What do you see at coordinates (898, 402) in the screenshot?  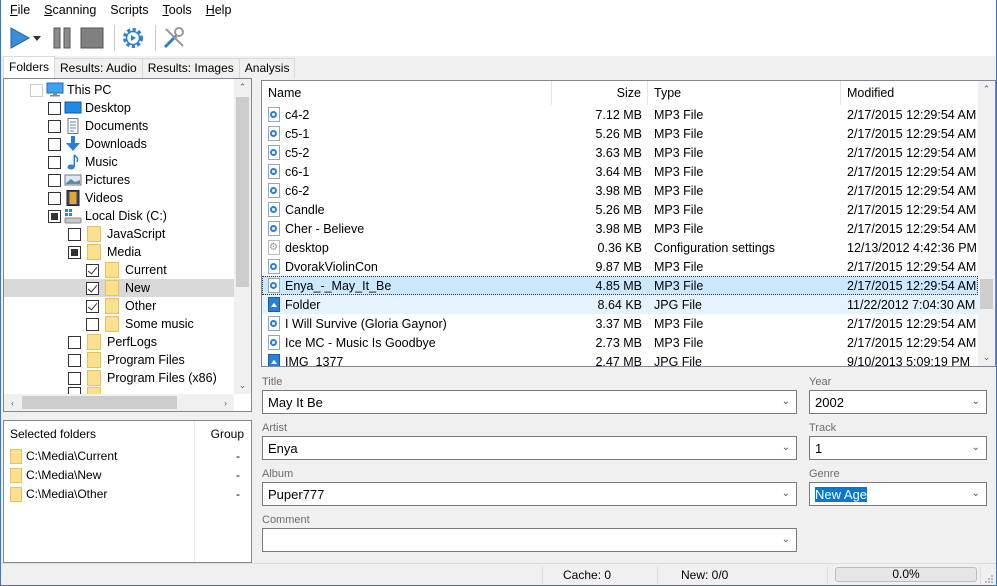 I see `year-combobox: 2002 ⌄` at bounding box center [898, 402].